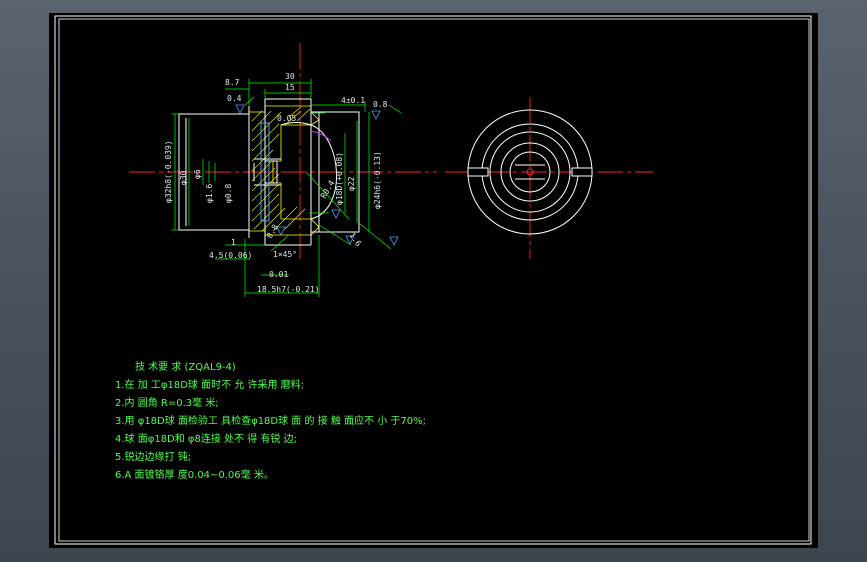  Describe the element at coordinates (353, 100) in the screenshot. I see `dim-step: 4±0.1` at that location.